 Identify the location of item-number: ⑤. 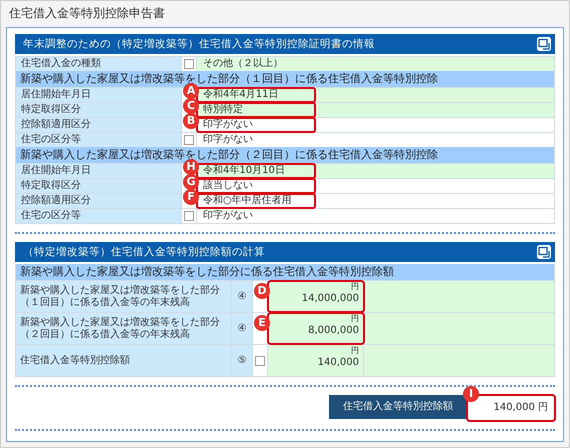
(242, 360).